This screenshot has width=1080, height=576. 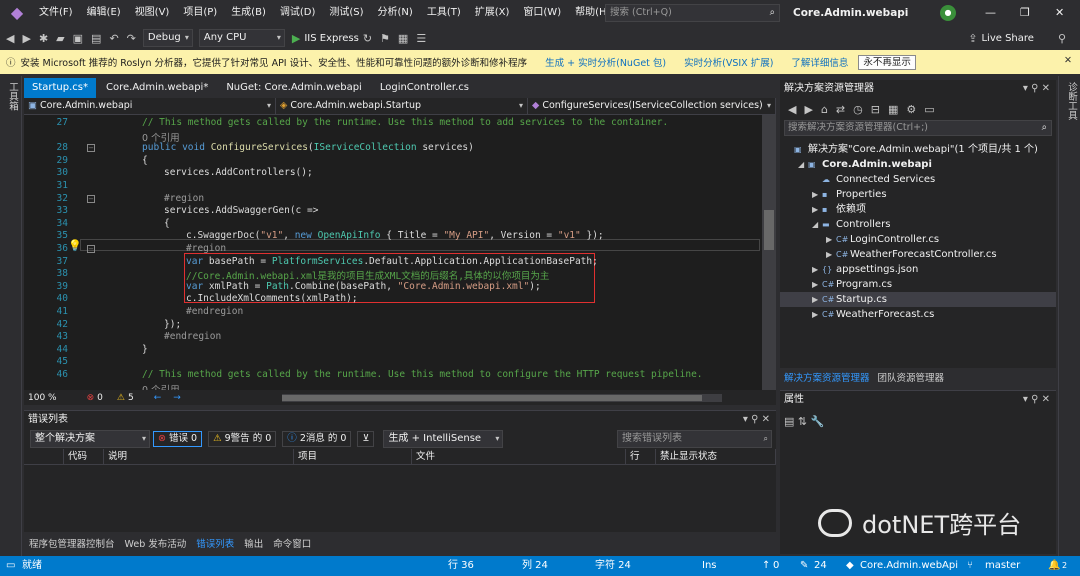 What do you see at coordinates (444, 13) in the screenshot?
I see `menu-item: 工具(T)` at bounding box center [444, 13].